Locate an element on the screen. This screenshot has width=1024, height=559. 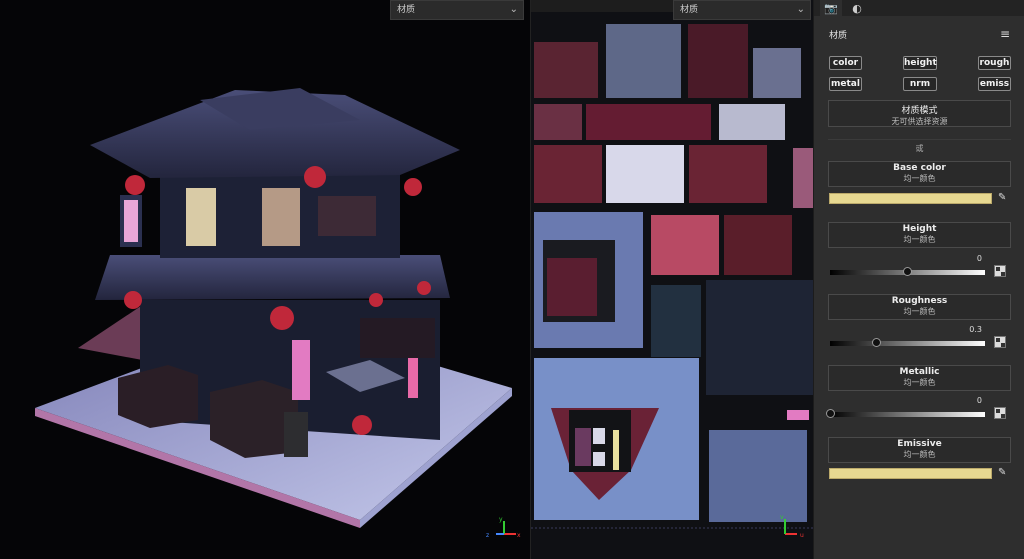
menu-icon: ≡ is located at coordinates (1005, 34).